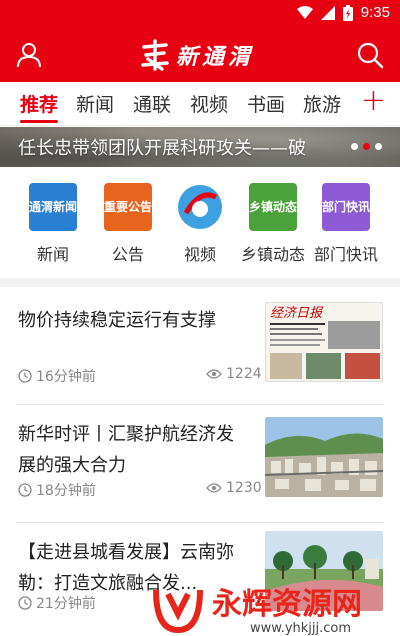 This screenshot has width=400, height=636. I want to click on news-icon: 通渭新闻, so click(53, 207).